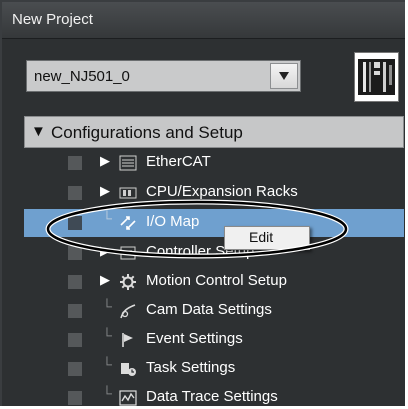 The height and width of the screenshot is (409, 408). Describe the element at coordinates (214, 163) in the screenshot. I see `tree-item-ethercat: ▶ EtherCAT` at that location.